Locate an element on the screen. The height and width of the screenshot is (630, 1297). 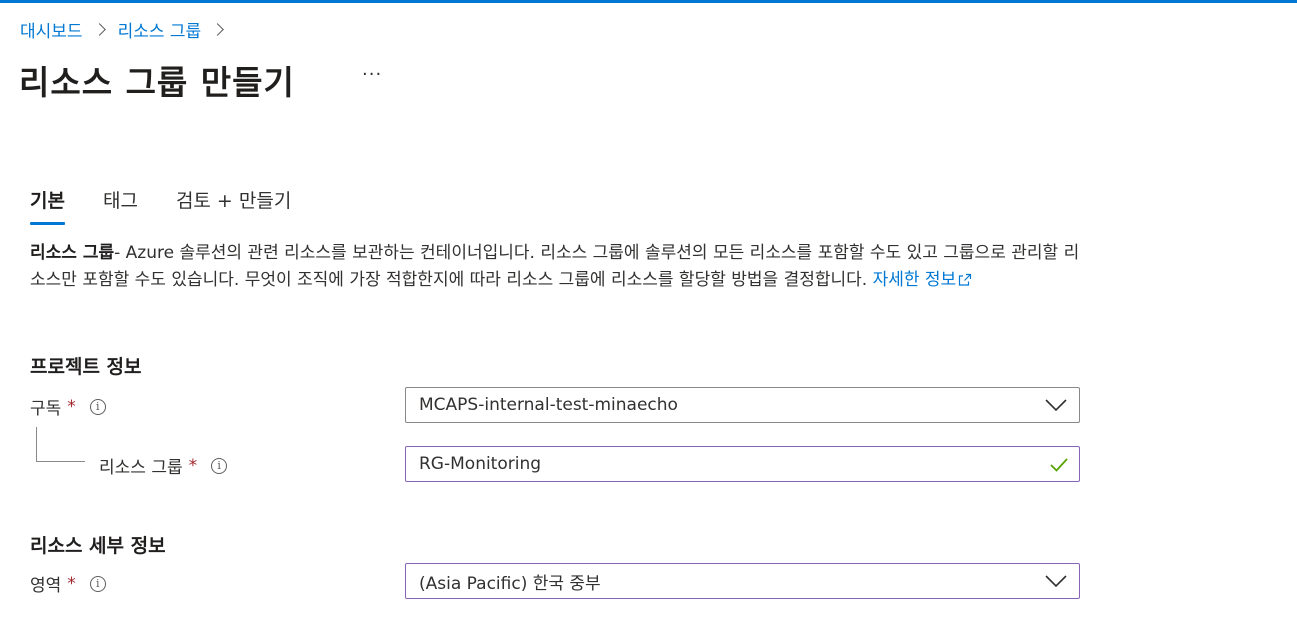
resource-group-label-group: 리소스 그룹 * i is located at coordinates (163, 465).